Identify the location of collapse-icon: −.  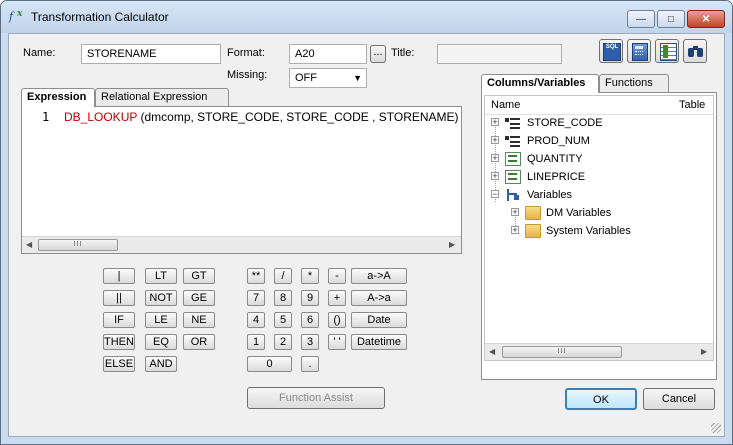
(495, 194).